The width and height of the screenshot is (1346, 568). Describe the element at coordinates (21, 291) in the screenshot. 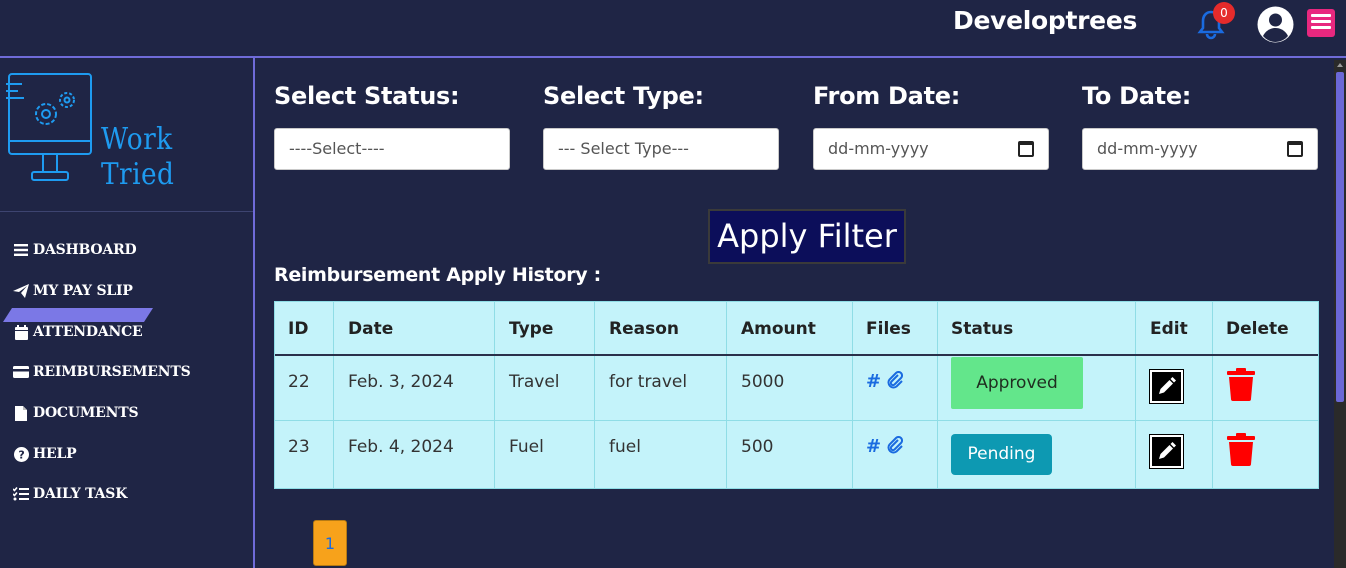

I see `paper-plane-icon` at that location.